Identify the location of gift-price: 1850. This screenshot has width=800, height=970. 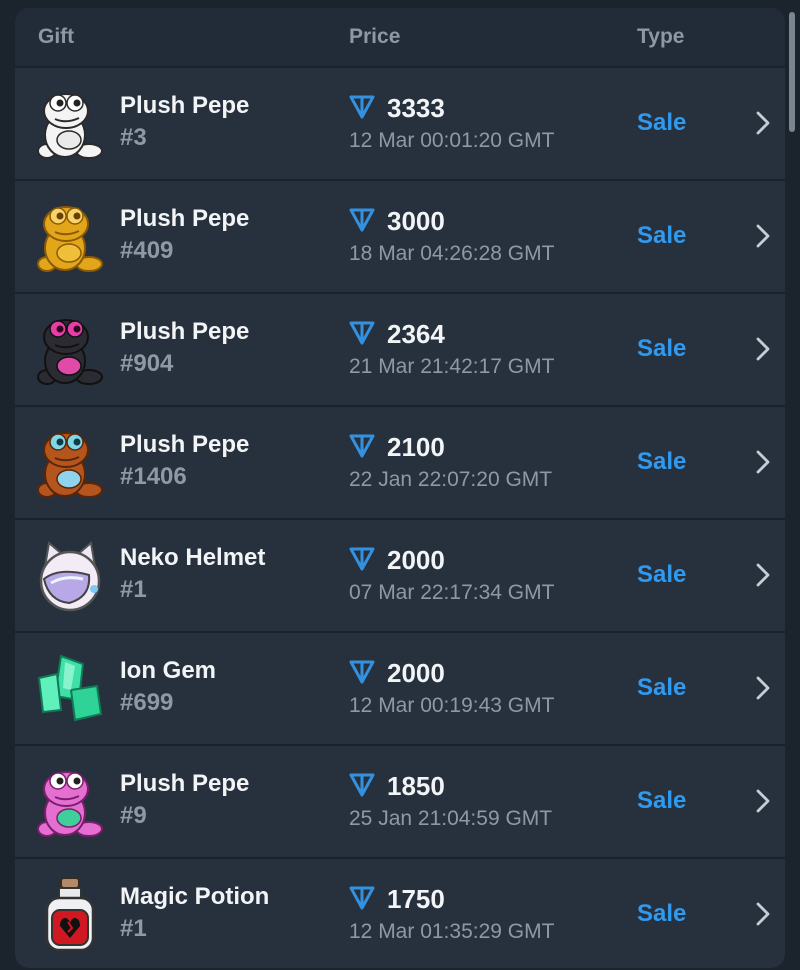
(416, 786).